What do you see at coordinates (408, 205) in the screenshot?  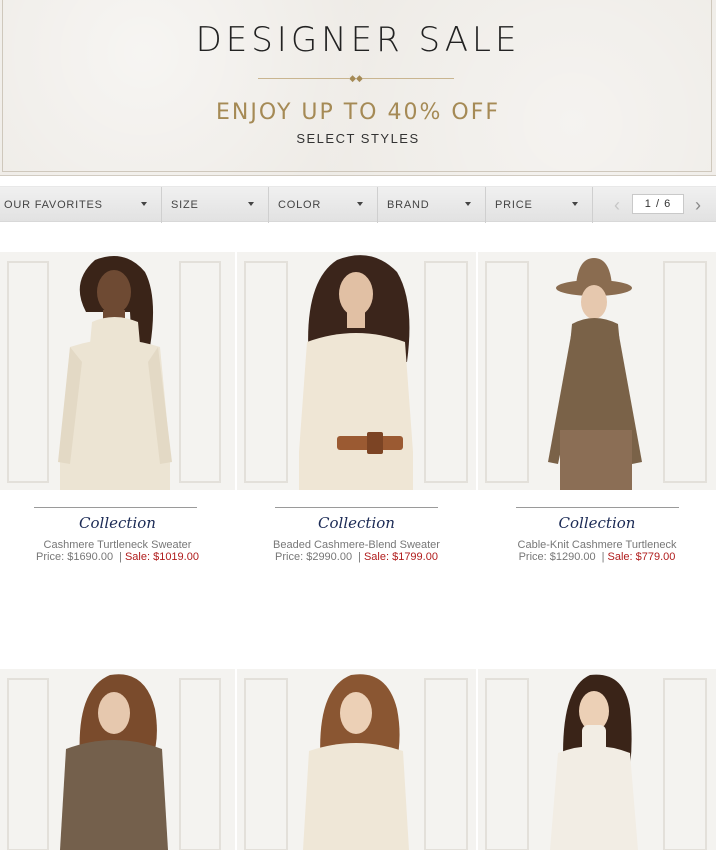 I see `filter-label: BRAND` at bounding box center [408, 205].